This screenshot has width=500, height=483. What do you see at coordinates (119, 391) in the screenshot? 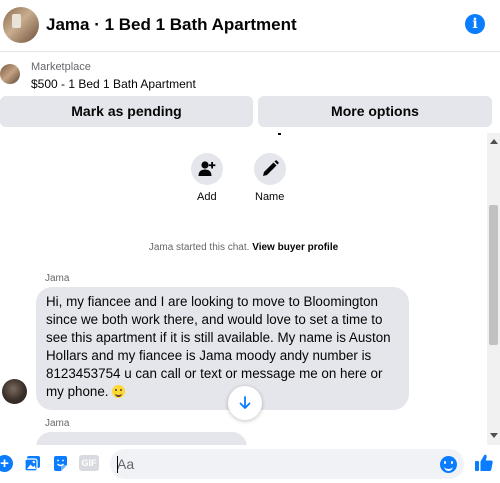
I see `smile-emoji-icon` at bounding box center [119, 391].